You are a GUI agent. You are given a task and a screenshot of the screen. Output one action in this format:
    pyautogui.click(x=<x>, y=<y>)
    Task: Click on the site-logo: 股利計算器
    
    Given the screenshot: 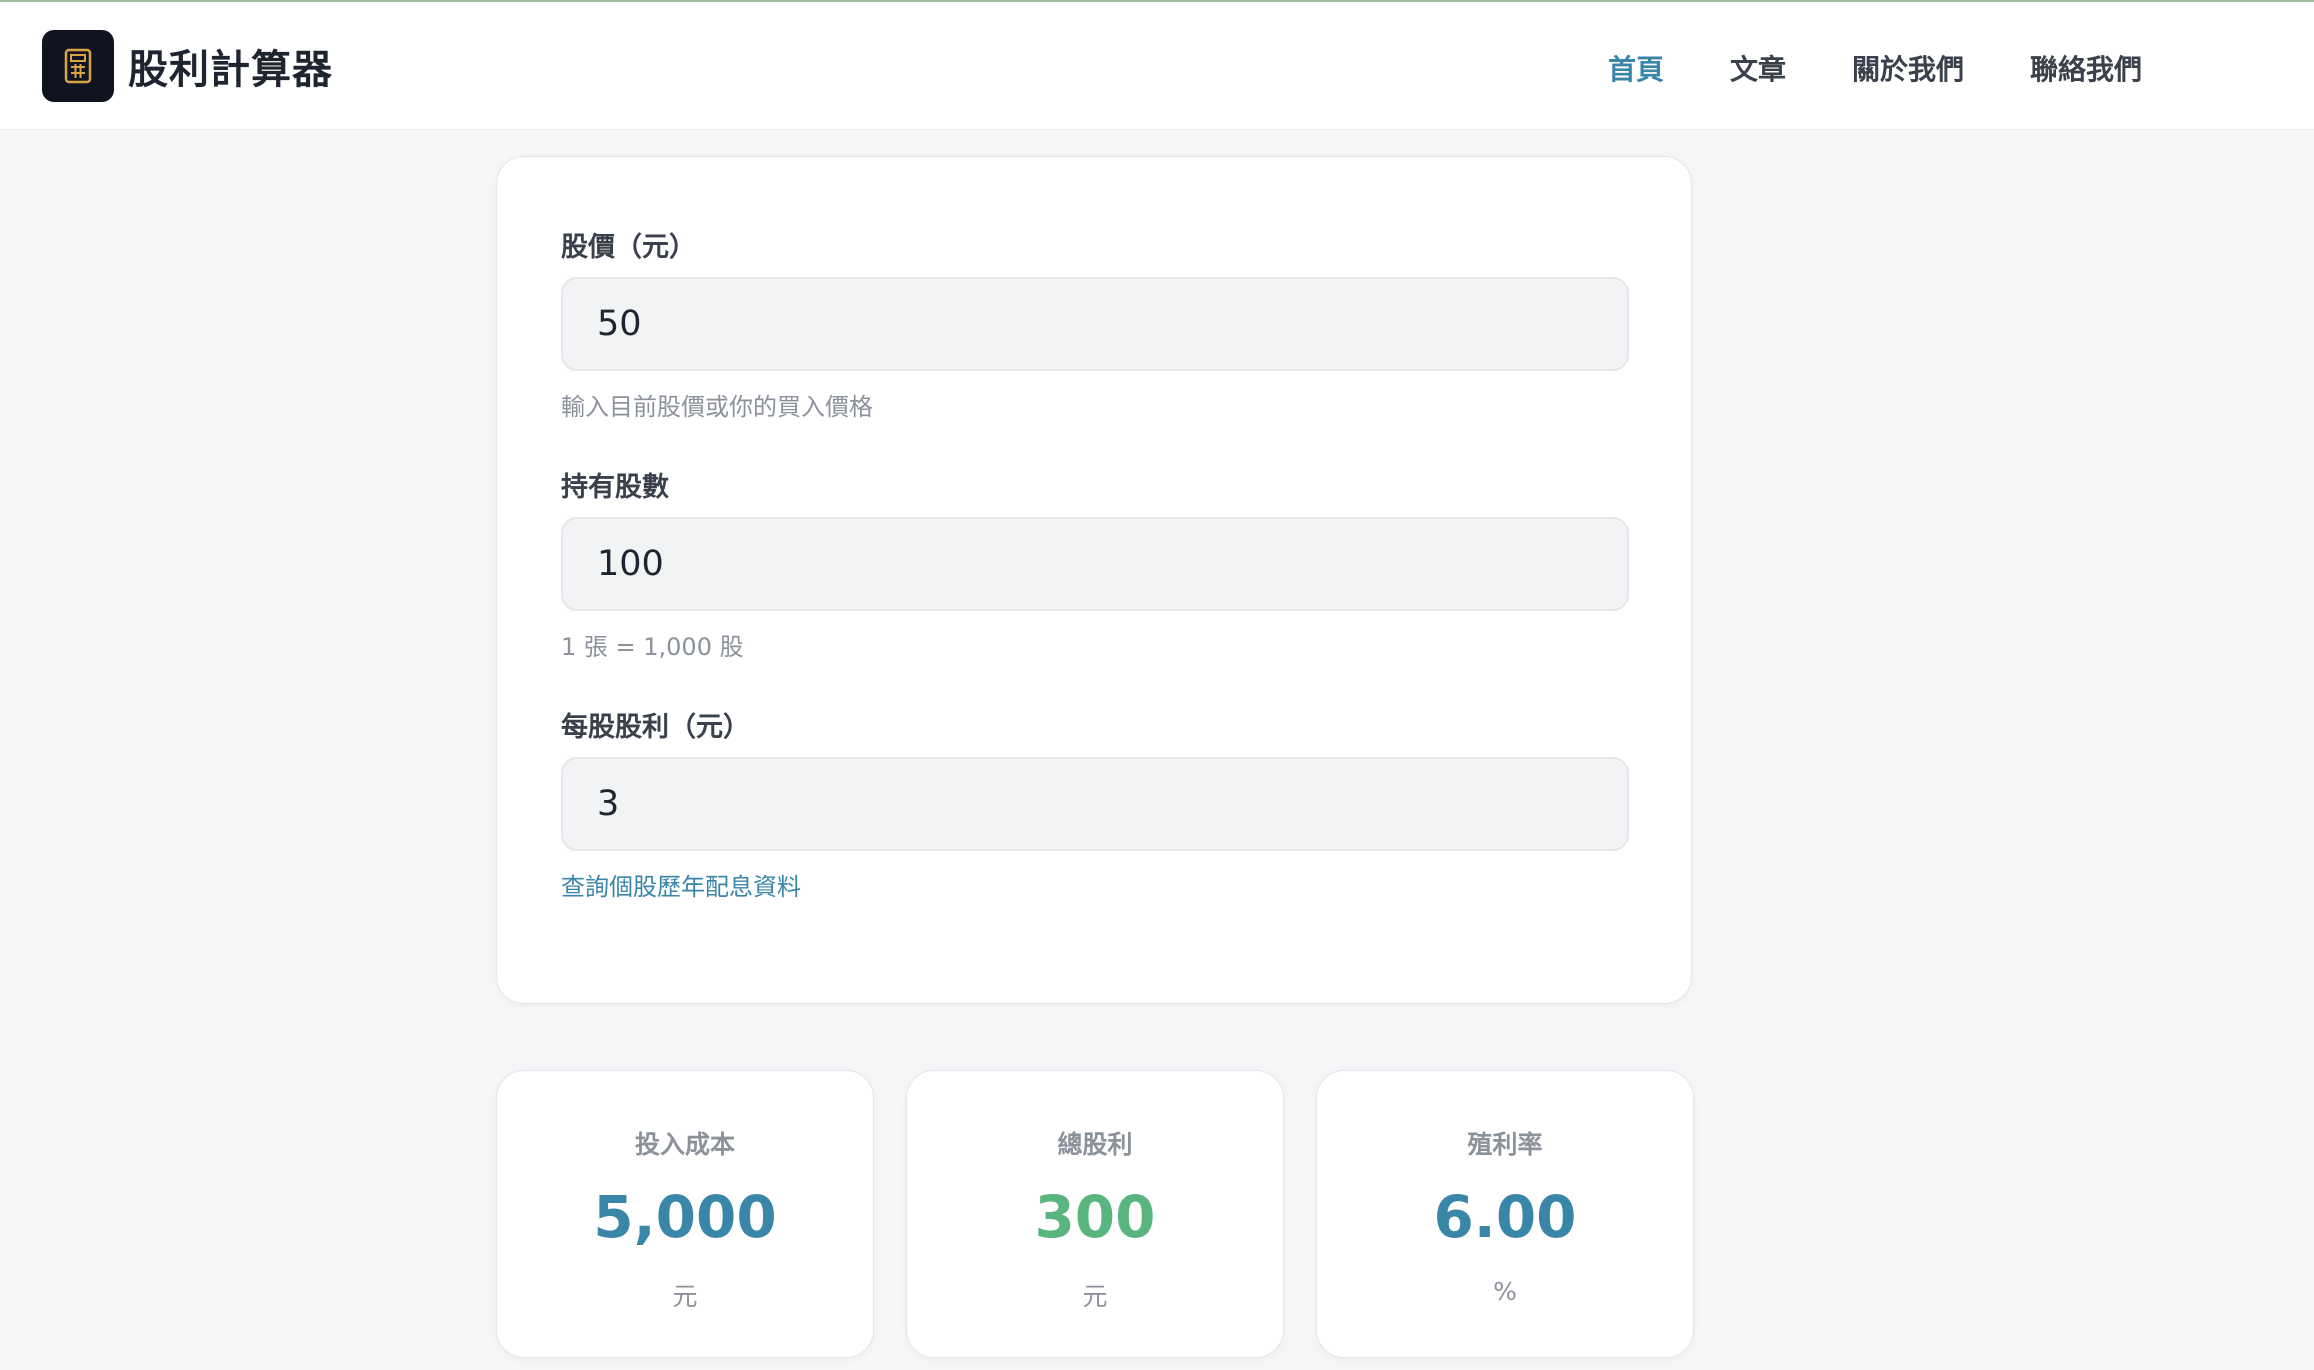 What is the action you would take?
    pyautogui.click(x=187, y=66)
    